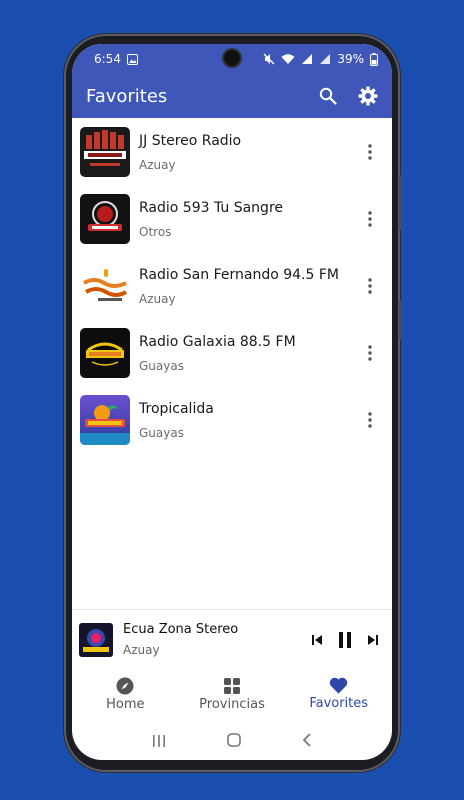 This screenshot has height=800, width=464. What do you see at coordinates (107, 59) in the screenshot?
I see `status-time: 6:54` at bounding box center [107, 59].